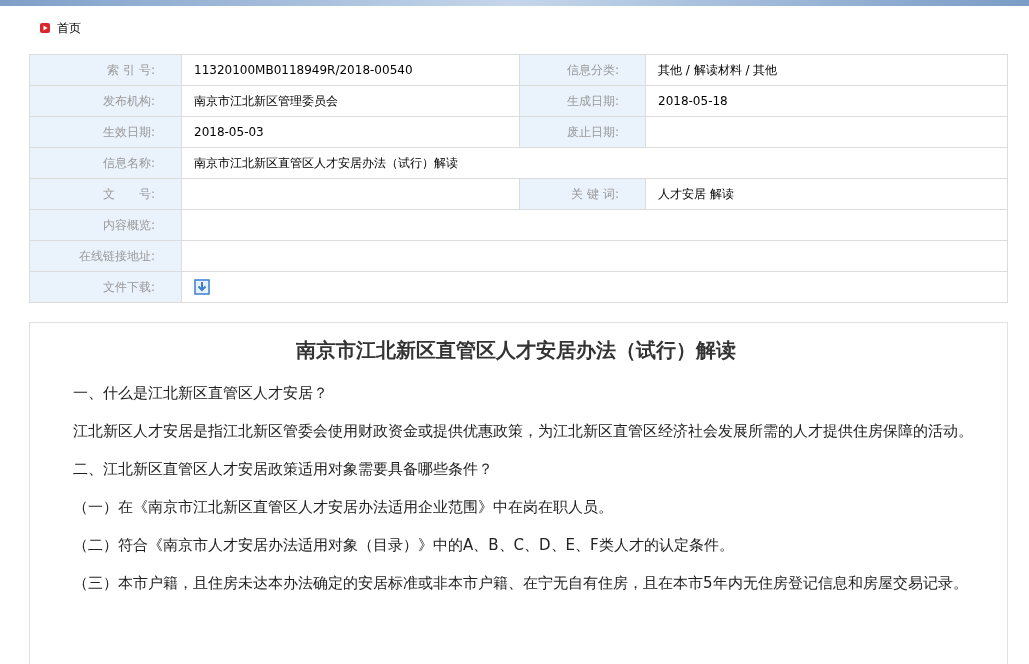 The width and height of the screenshot is (1029, 664). Describe the element at coordinates (523, 431) in the screenshot. I see `article-paragraph: 江北新区人才安居是指江北新区管委会使用财政资金或提供优惠政策，为江北新区直管区经济社会发展所需的人才提供住房保障的活动。` at that location.